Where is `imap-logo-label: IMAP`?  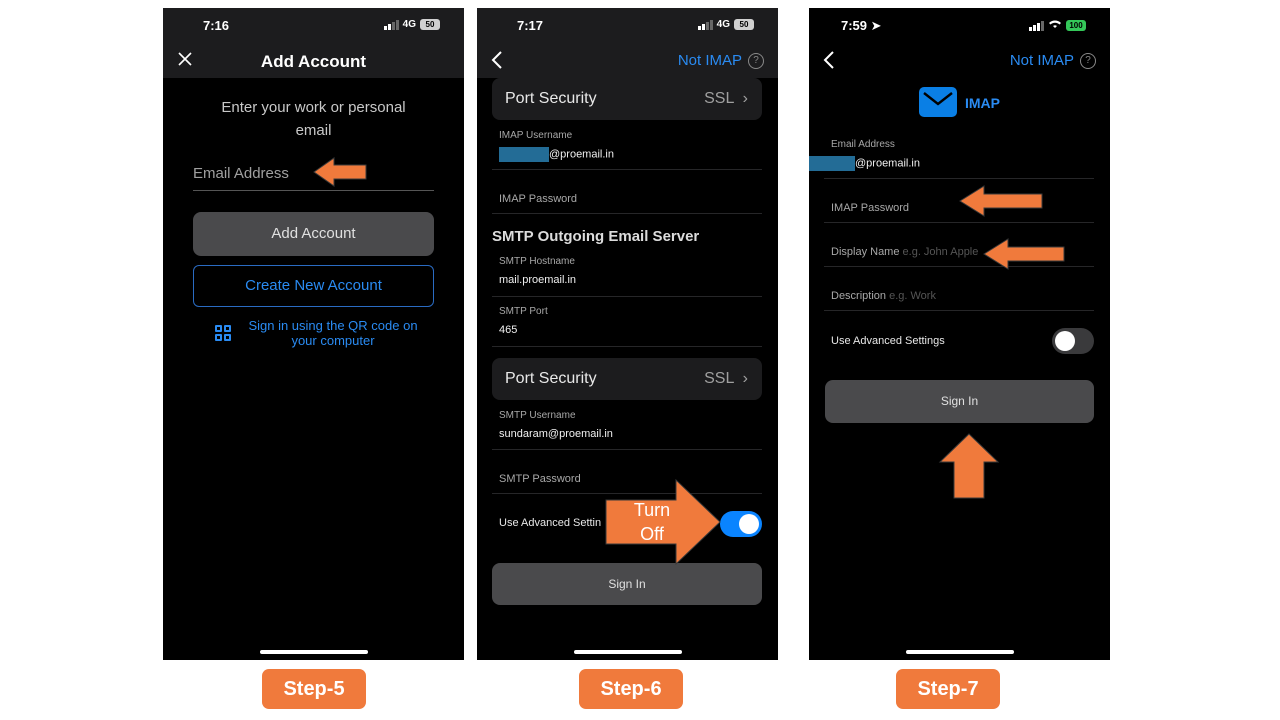
imap-logo-label: IMAP is located at coordinates (982, 103).